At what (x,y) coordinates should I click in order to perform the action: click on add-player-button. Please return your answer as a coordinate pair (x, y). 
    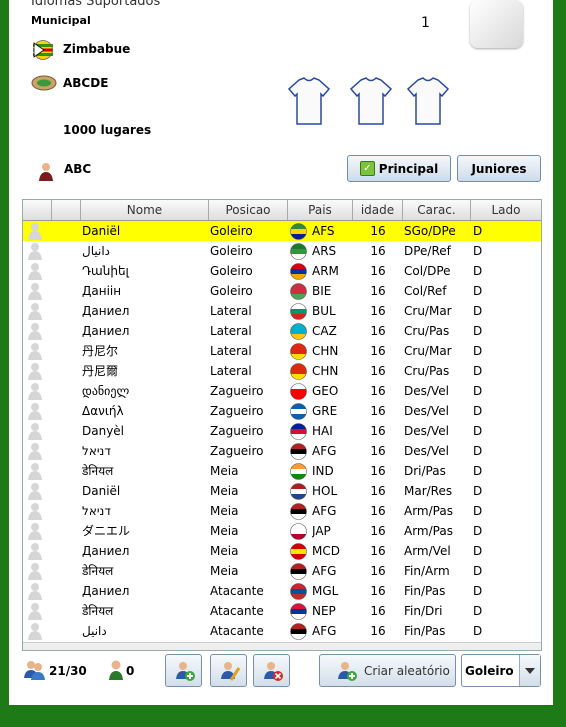
    Looking at the image, I should click on (183, 670).